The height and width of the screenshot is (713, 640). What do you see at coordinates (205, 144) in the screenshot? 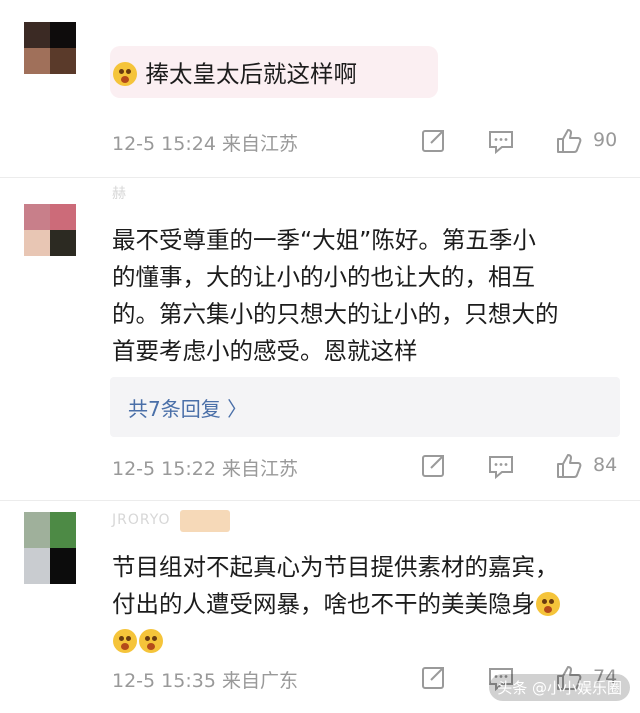
I see `timestamp: 12-5 15:24 来自江苏` at bounding box center [205, 144].